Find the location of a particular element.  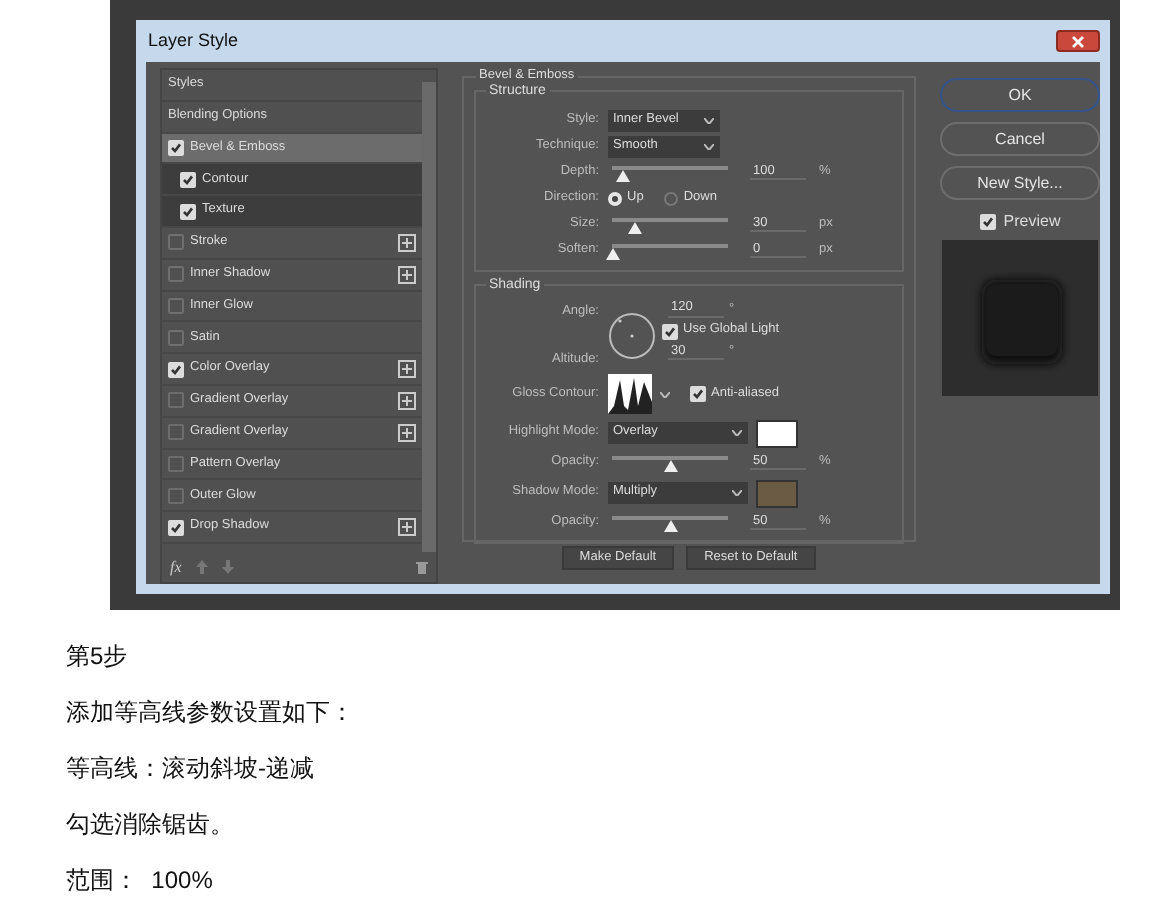

slider-thumb is located at coordinates (612, 254).